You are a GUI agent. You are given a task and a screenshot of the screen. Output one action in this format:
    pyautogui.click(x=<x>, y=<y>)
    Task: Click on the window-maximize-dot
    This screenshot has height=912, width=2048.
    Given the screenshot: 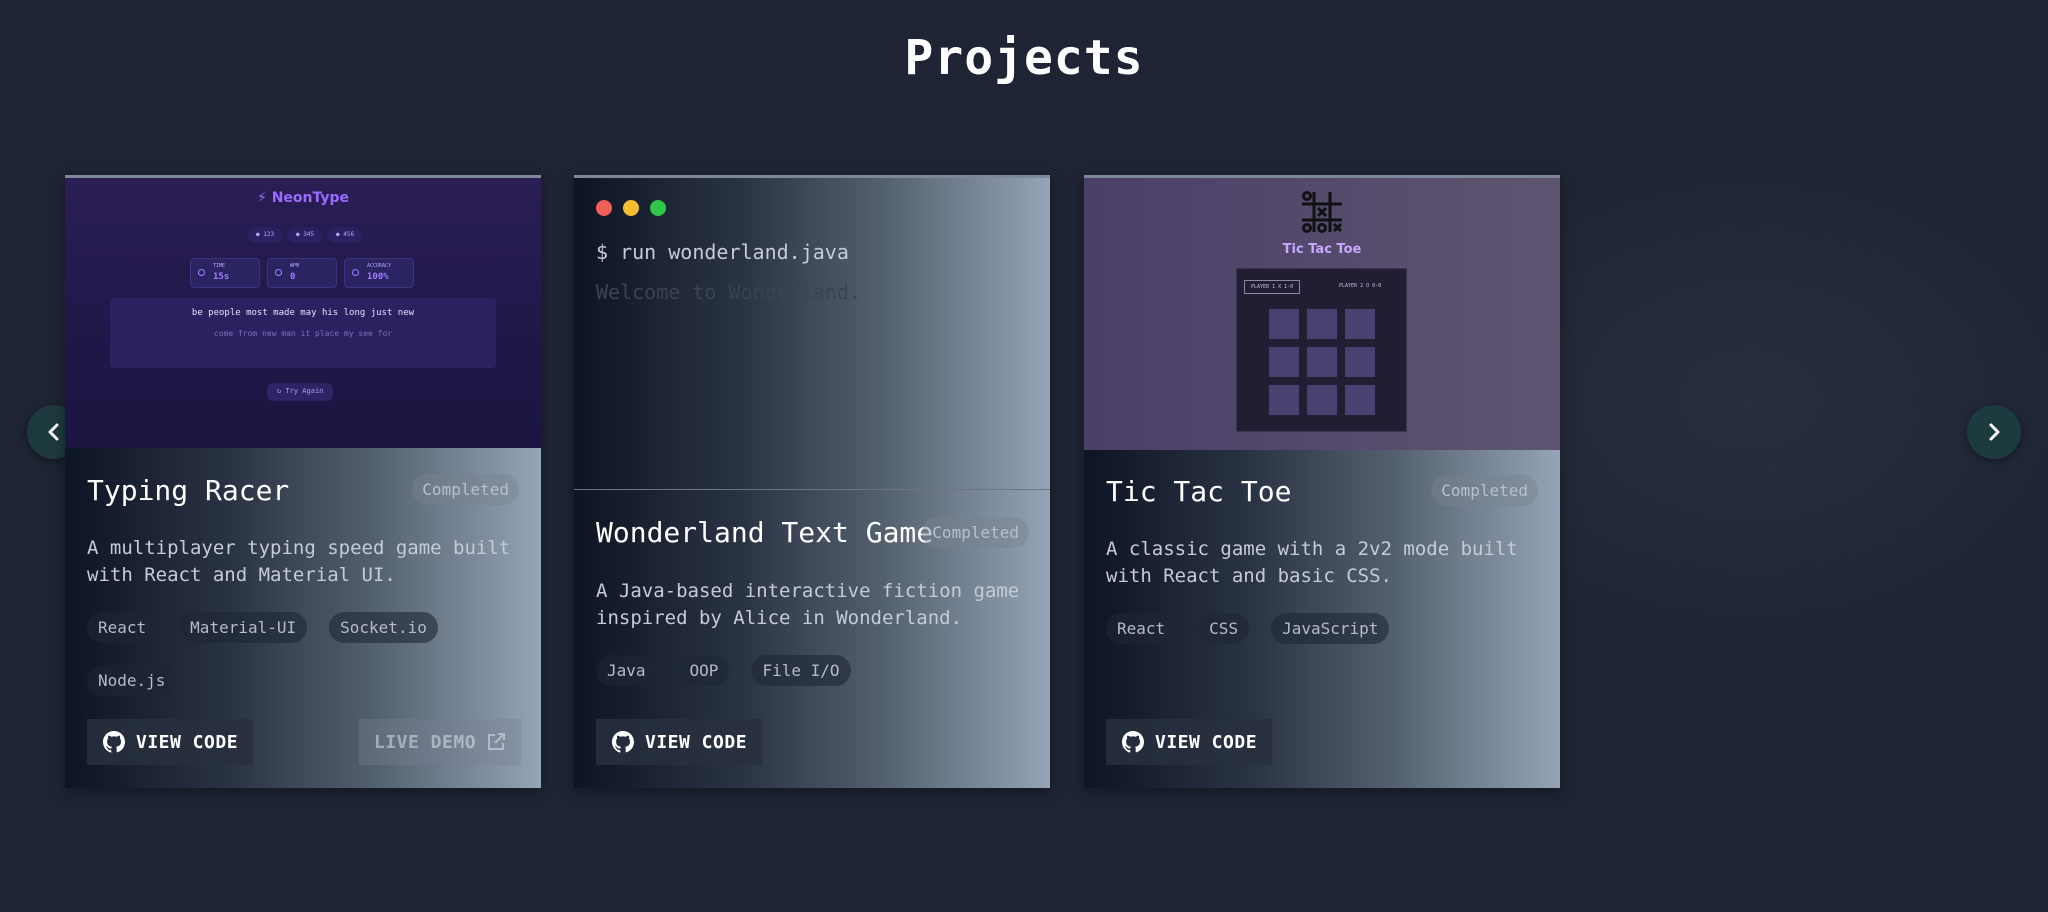 What is the action you would take?
    pyautogui.click(x=658, y=208)
    